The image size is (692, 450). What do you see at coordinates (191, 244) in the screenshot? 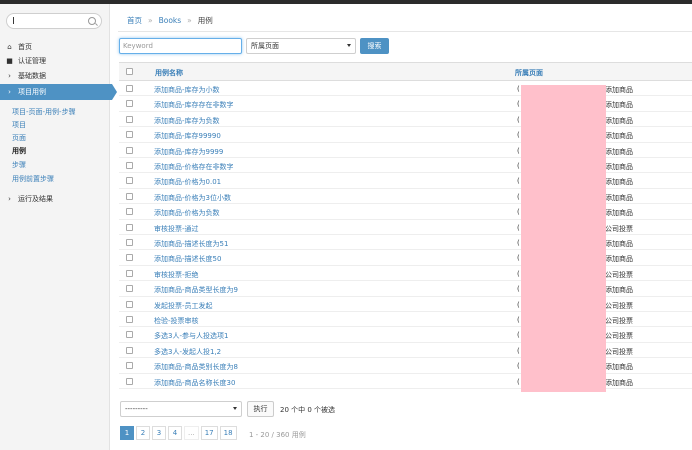
I see `case-name-link: 添加商品-描述长度为51` at bounding box center [191, 244].